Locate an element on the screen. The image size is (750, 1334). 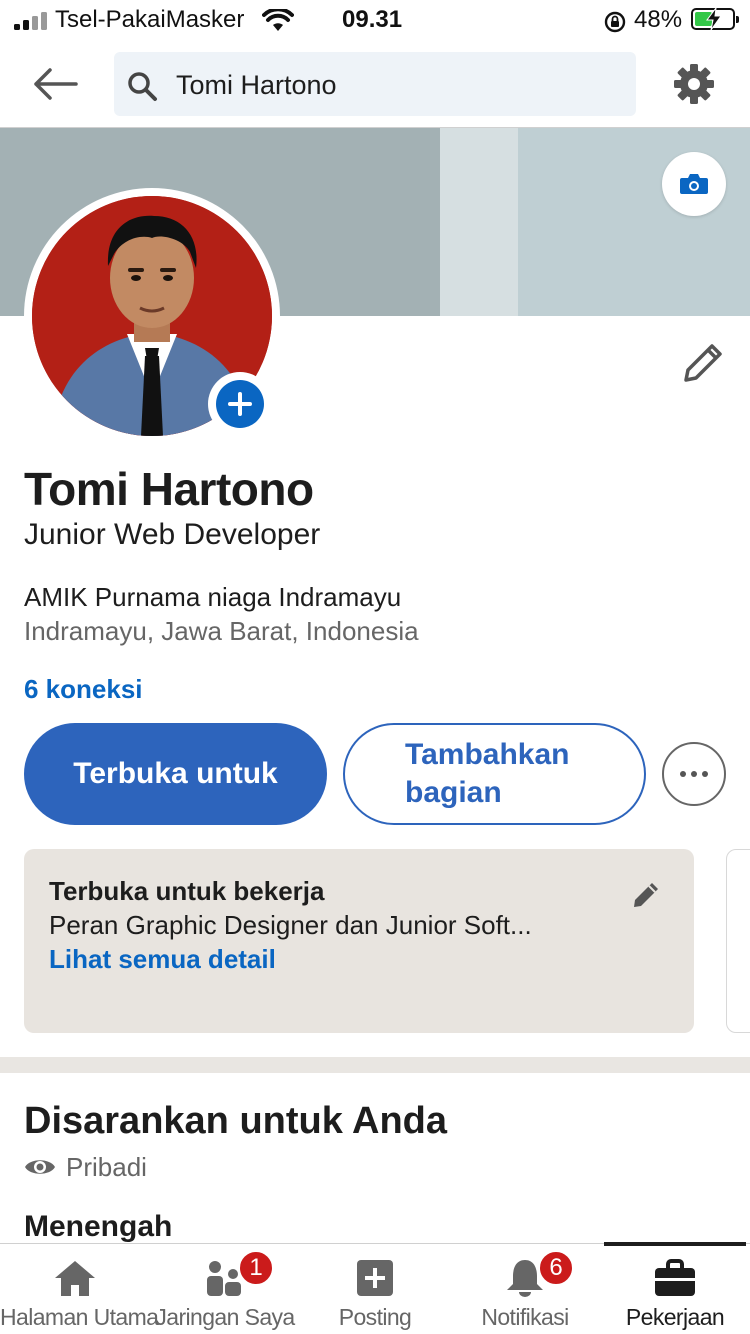
open-to-button: Terbuka untuk is located at coordinates (175, 774).